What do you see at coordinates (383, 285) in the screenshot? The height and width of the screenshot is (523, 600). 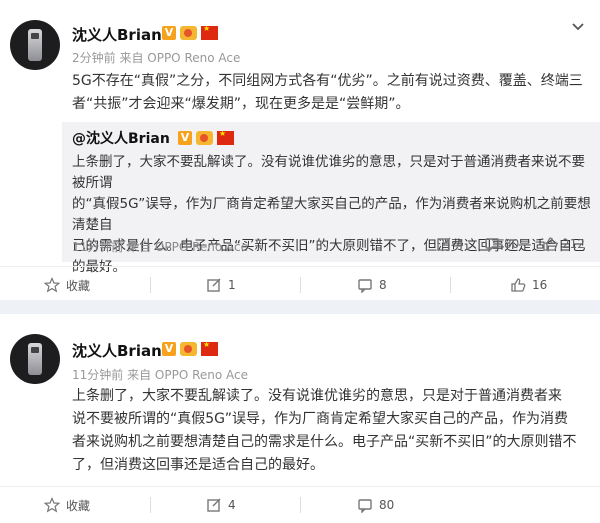 I see `comment-count: 8` at bounding box center [383, 285].